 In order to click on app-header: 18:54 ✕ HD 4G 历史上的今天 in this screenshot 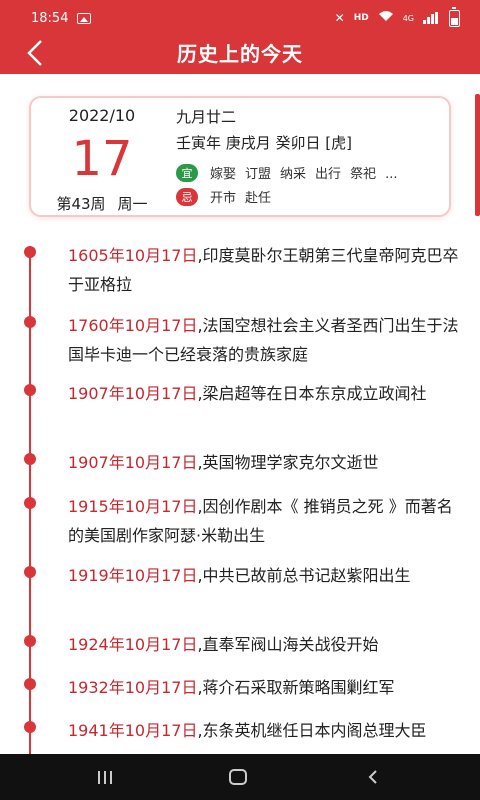, I will do `click(240, 37)`.